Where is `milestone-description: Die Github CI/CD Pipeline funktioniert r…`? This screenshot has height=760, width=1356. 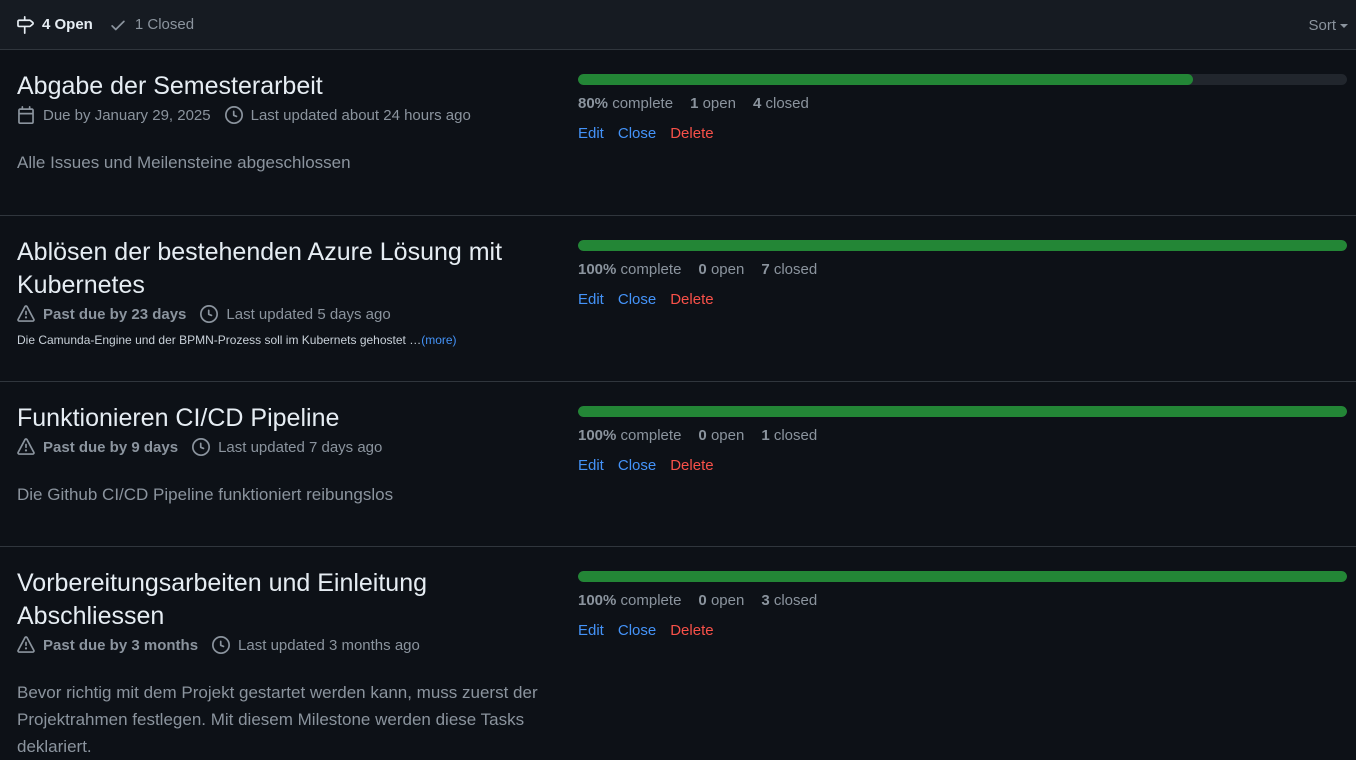
milestone-description: Die Github CI/CD Pipeline funktioniert r… is located at coordinates (205, 494).